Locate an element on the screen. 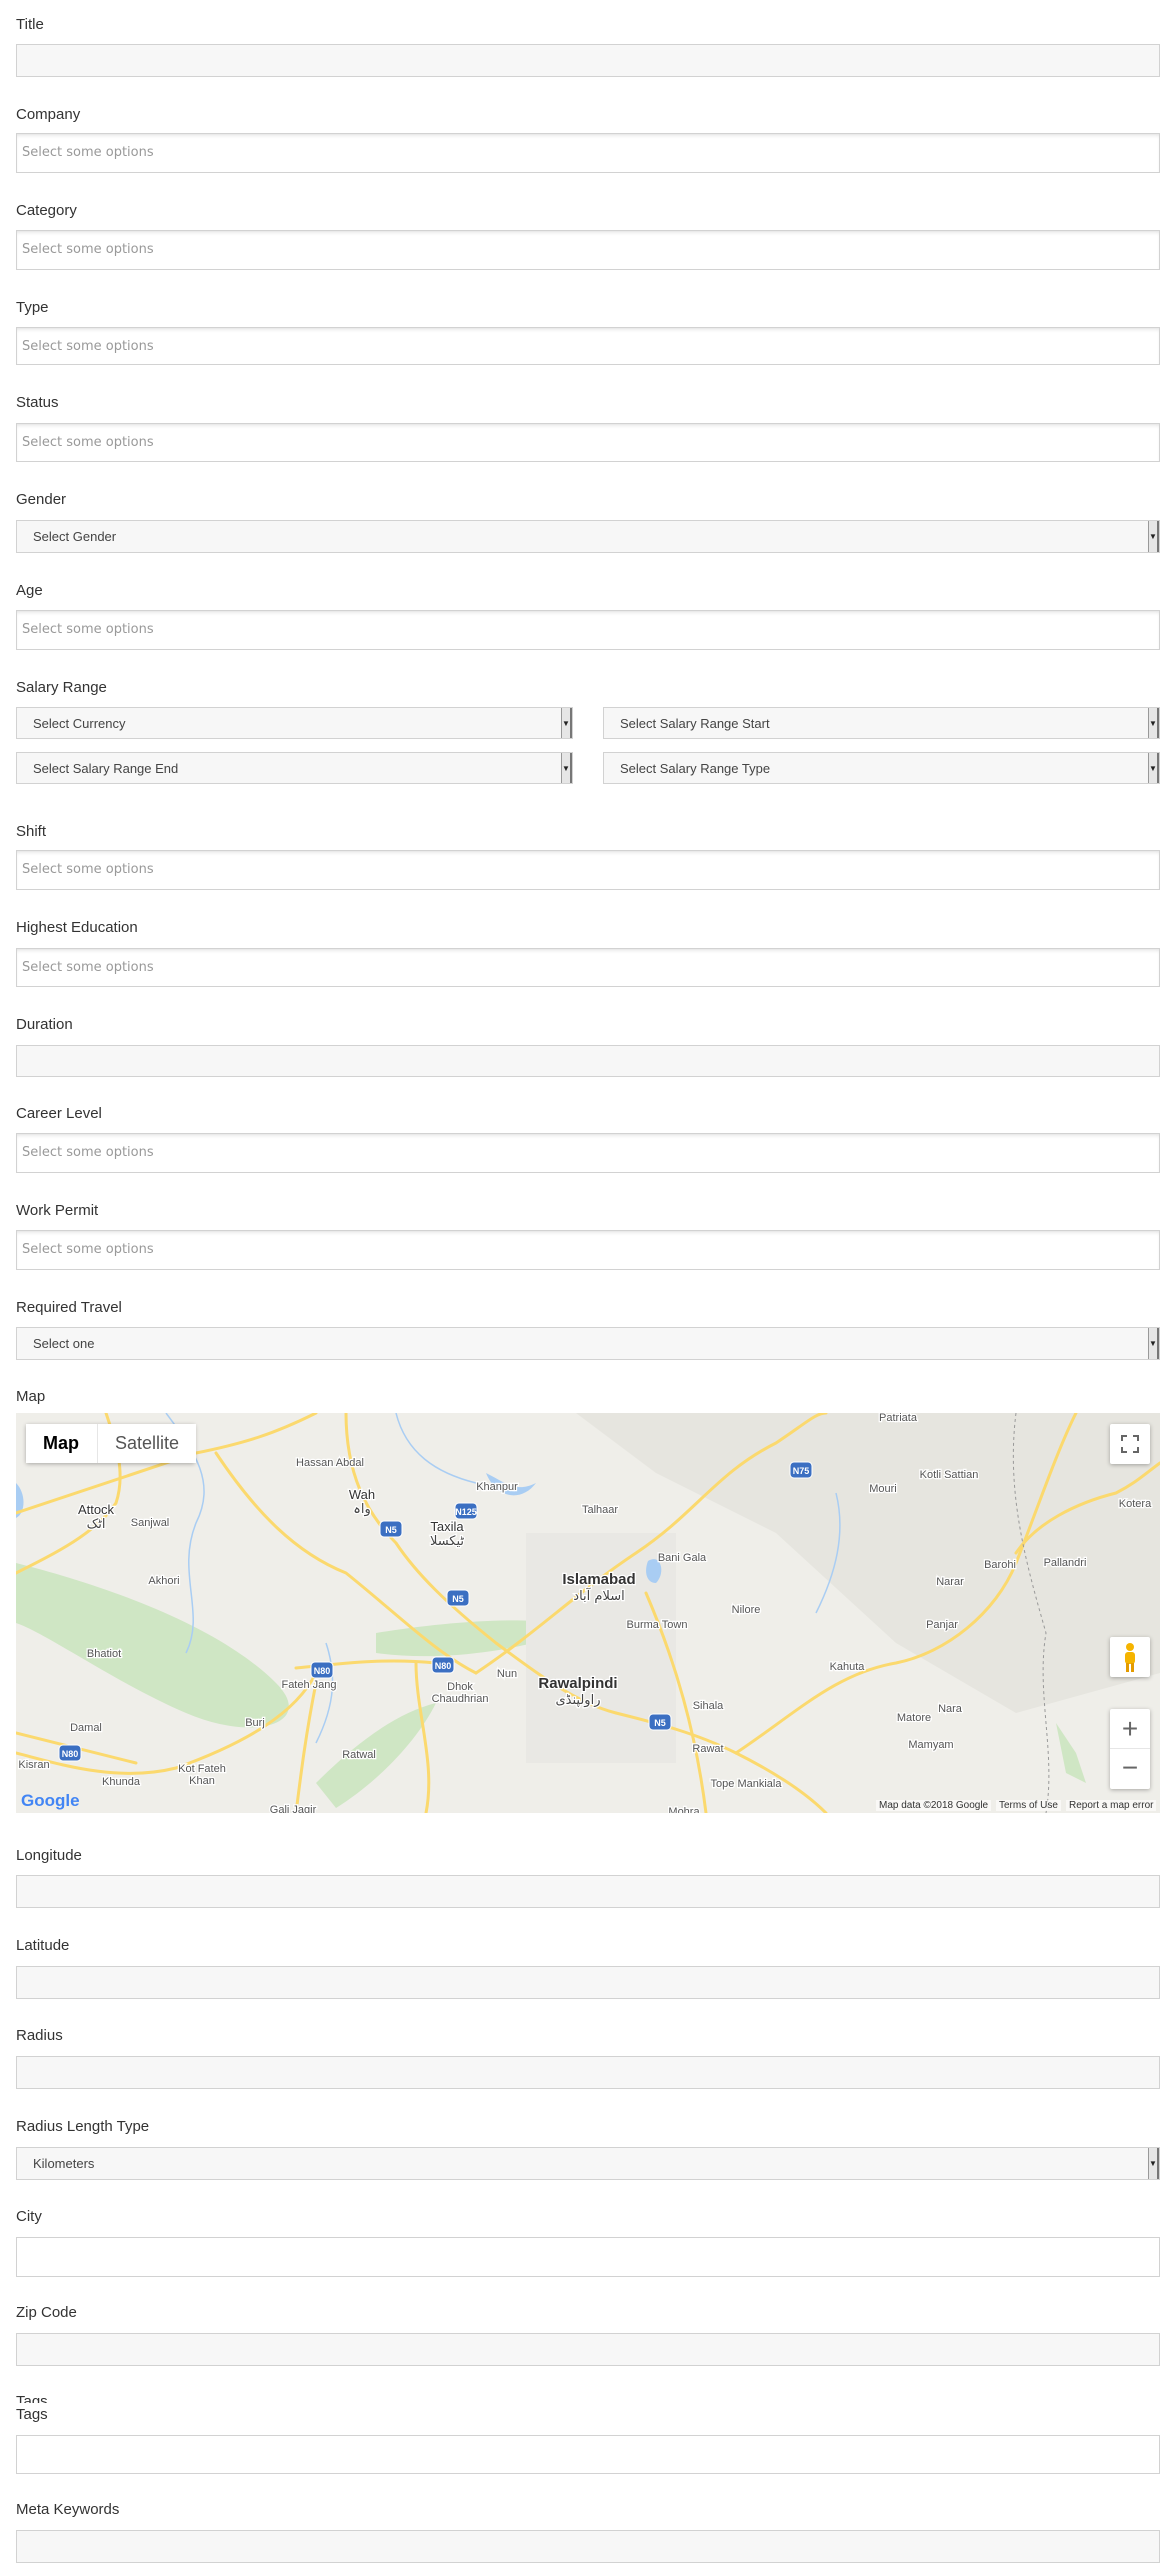 The height and width of the screenshot is (2572, 1171). place-label-kot-fateh: Kot Fateh is located at coordinates (202, 1769).